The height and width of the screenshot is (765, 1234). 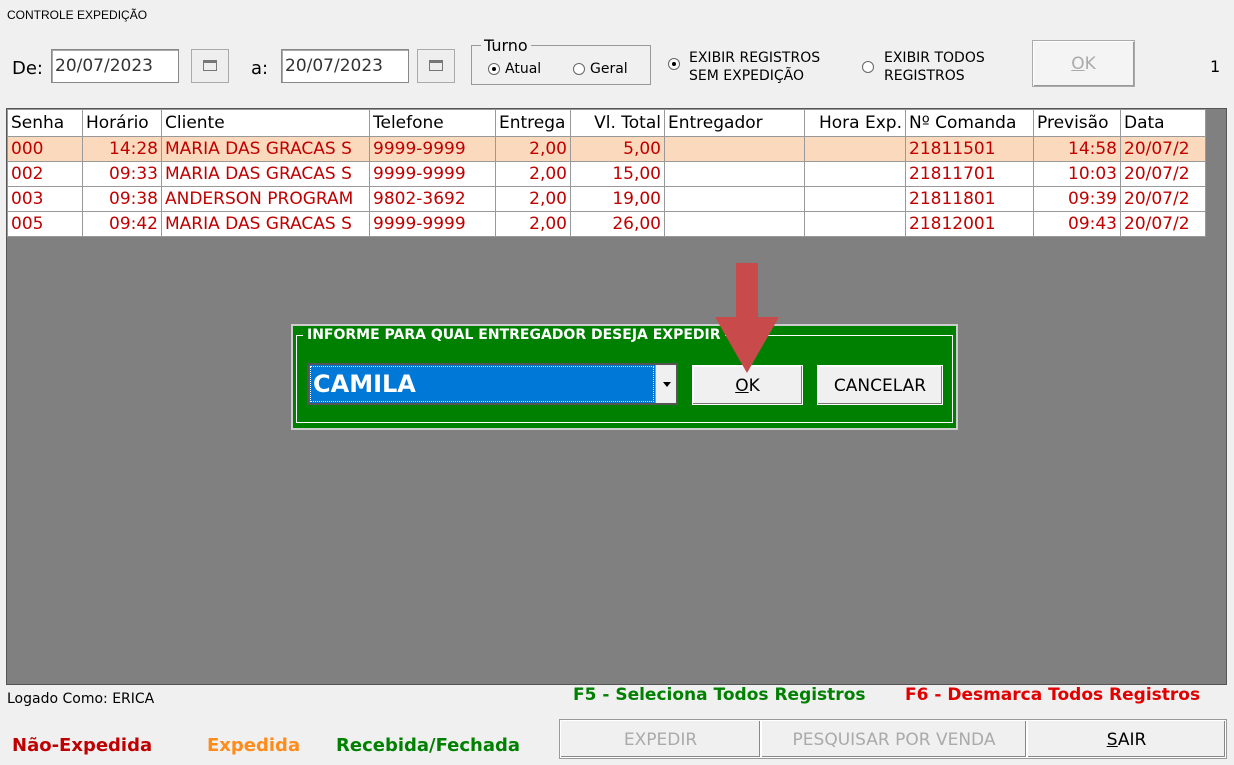 What do you see at coordinates (1077, 224) in the screenshot?
I see `cell-previsao: 09:43` at bounding box center [1077, 224].